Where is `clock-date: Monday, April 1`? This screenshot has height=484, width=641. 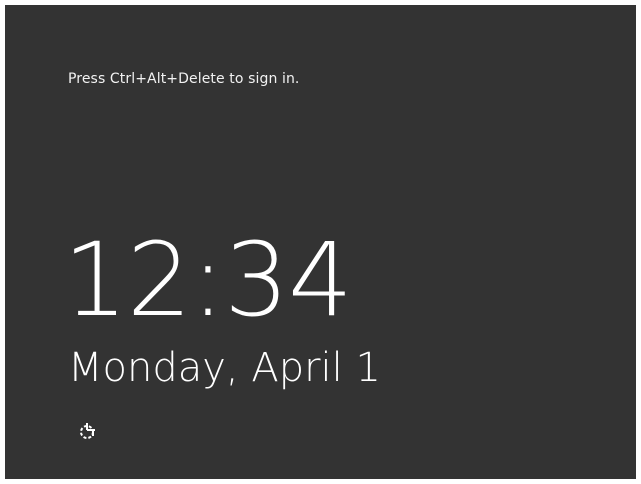
clock-date: Monday, April 1 is located at coordinates (224, 368).